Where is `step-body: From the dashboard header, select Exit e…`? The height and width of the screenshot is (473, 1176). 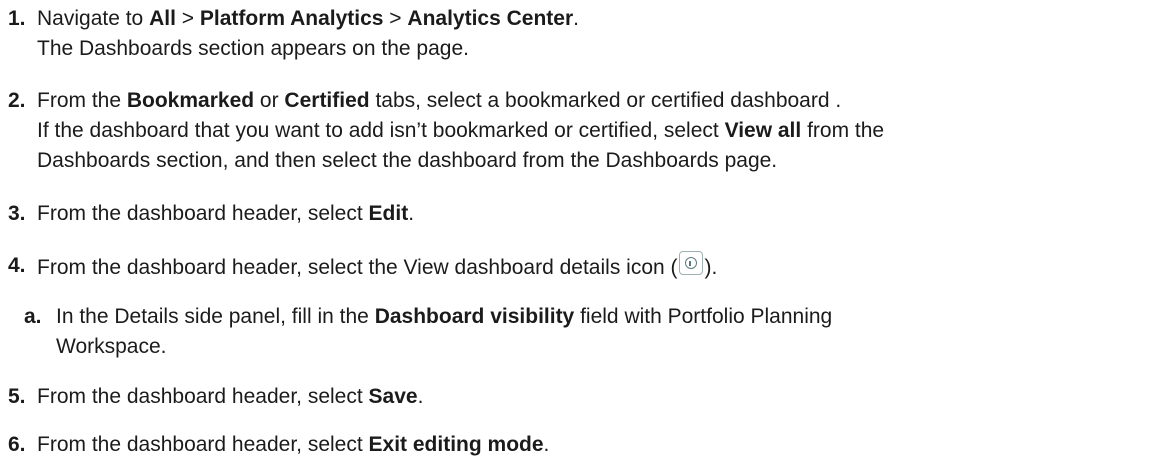 step-body: From the dashboard header, select Exit e… is located at coordinates (293, 445).